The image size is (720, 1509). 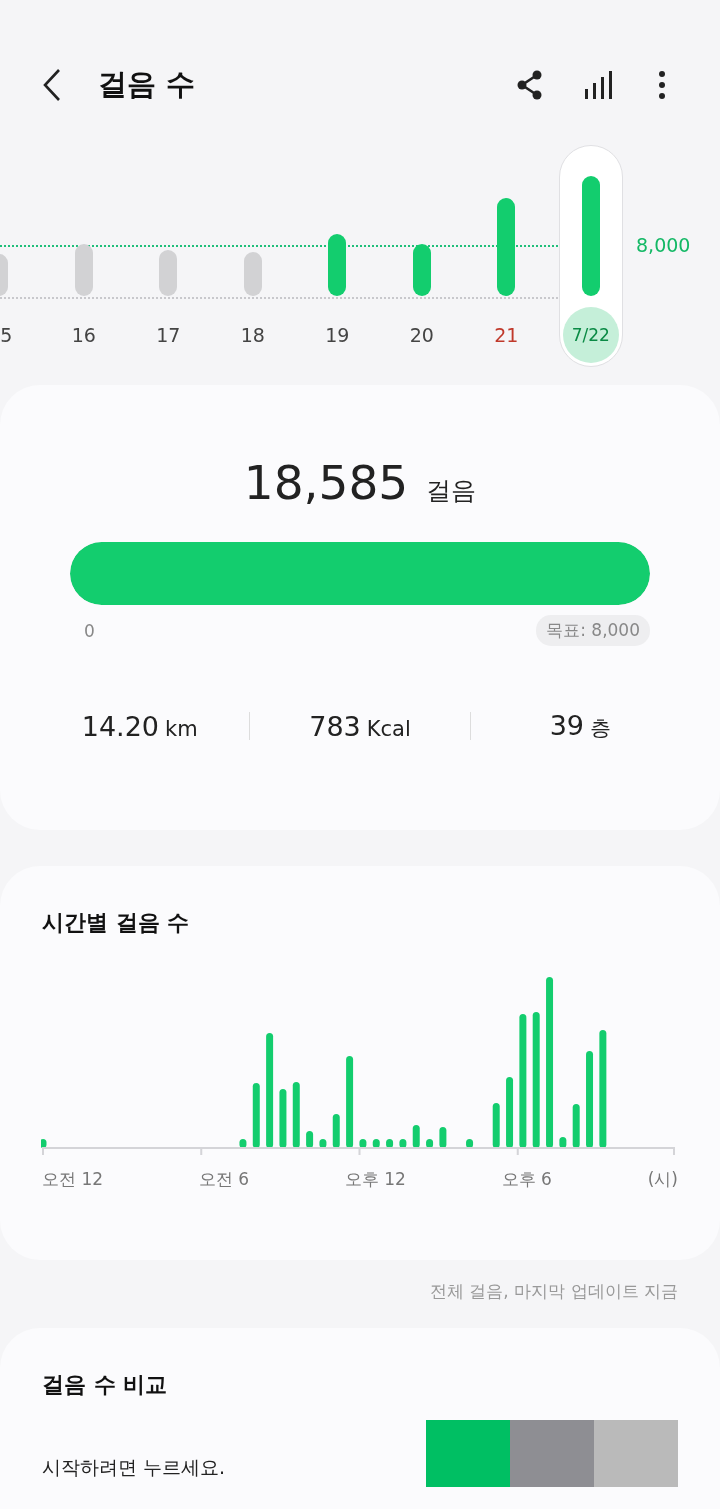 I want to click on axis-label: 오전 12, so click(x=73, y=1179).